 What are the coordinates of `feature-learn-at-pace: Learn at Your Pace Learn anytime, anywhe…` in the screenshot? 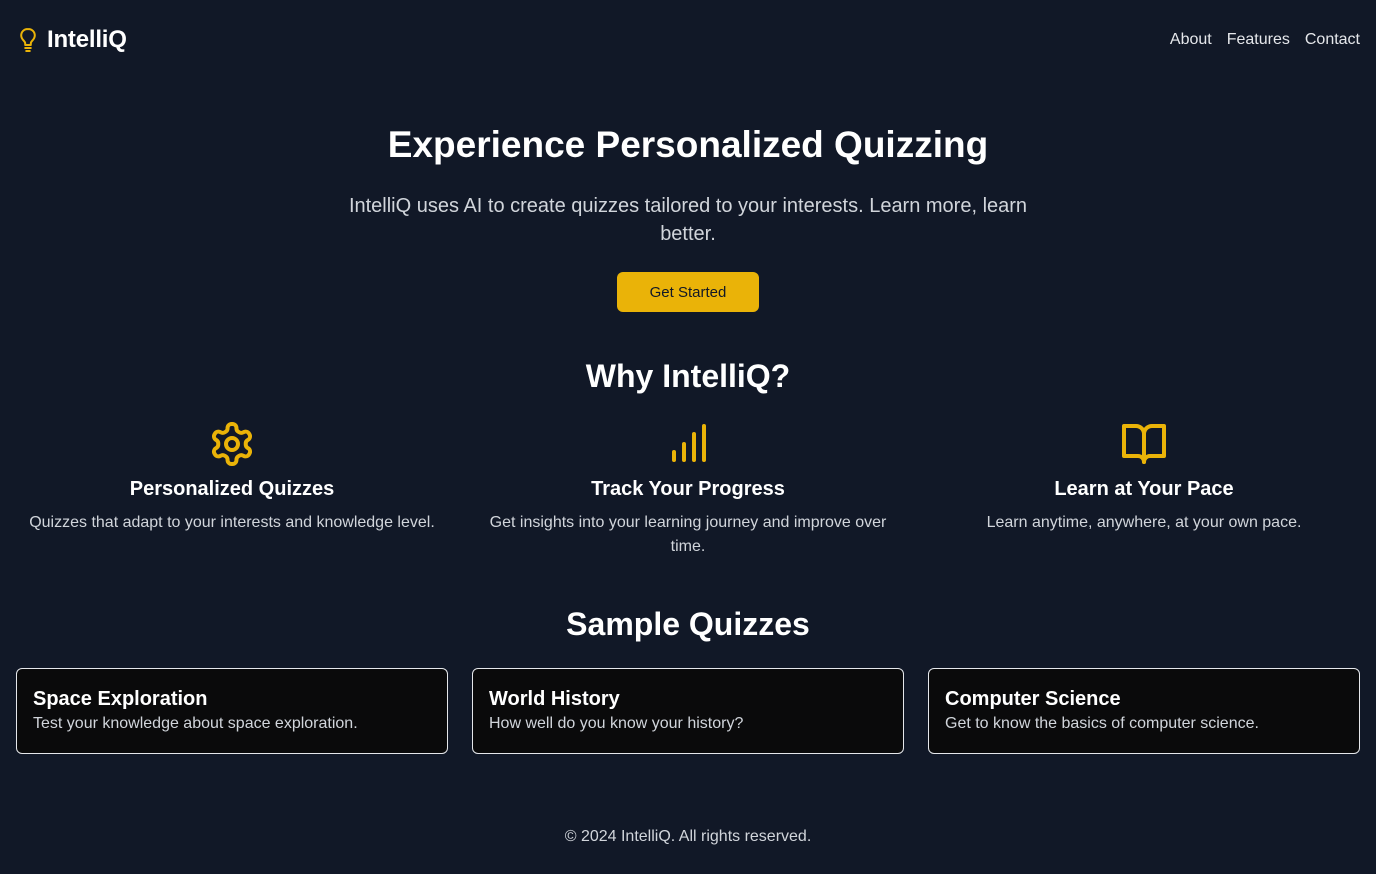 It's located at (1144, 489).